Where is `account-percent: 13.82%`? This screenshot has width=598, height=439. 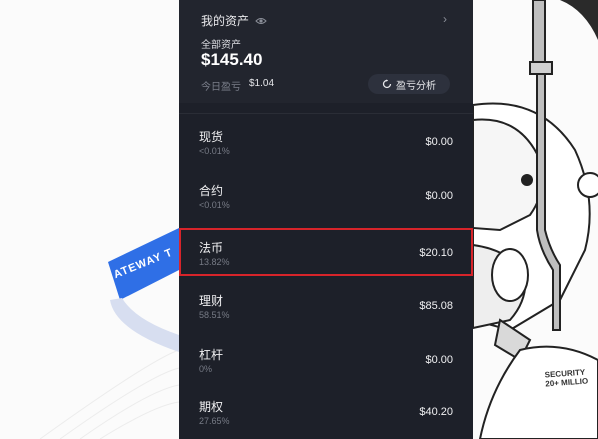
account-percent: 13.82% is located at coordinates (214, 262).